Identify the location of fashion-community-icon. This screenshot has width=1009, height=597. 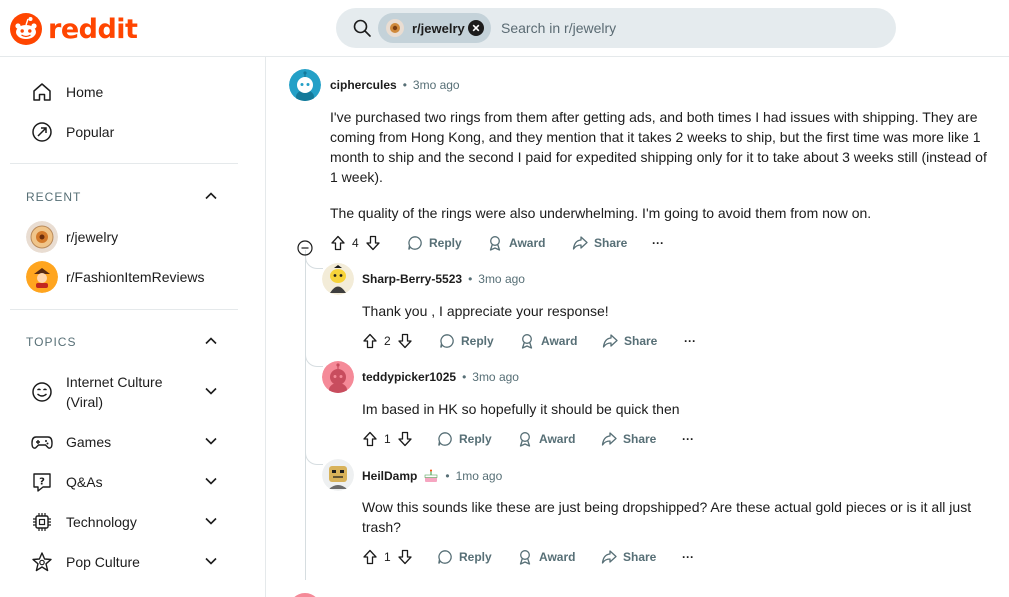
(42, 277).